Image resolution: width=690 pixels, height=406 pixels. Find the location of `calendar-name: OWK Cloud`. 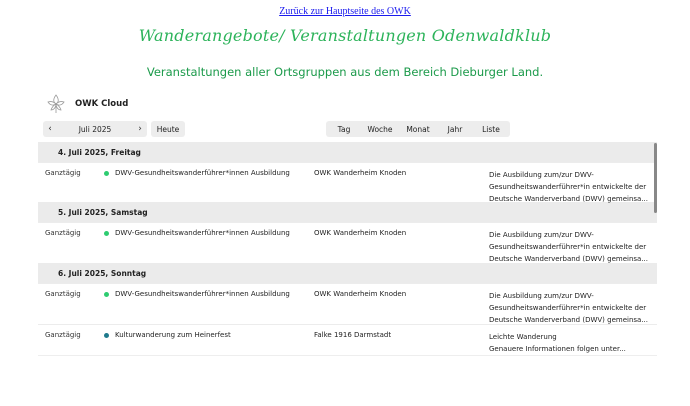

calendar-name: OWK Cloud is located at coordinates (102, 104).